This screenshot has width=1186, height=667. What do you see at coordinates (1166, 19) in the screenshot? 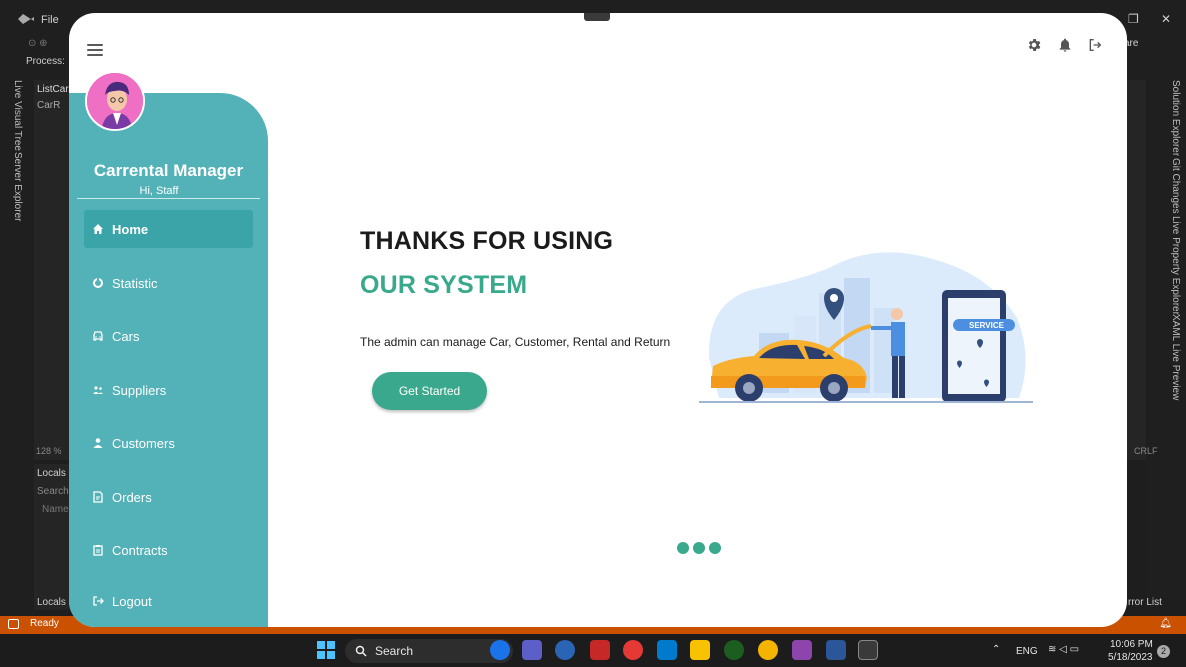
I see `close-icon: ✕` at bounding box center [1166, 19].